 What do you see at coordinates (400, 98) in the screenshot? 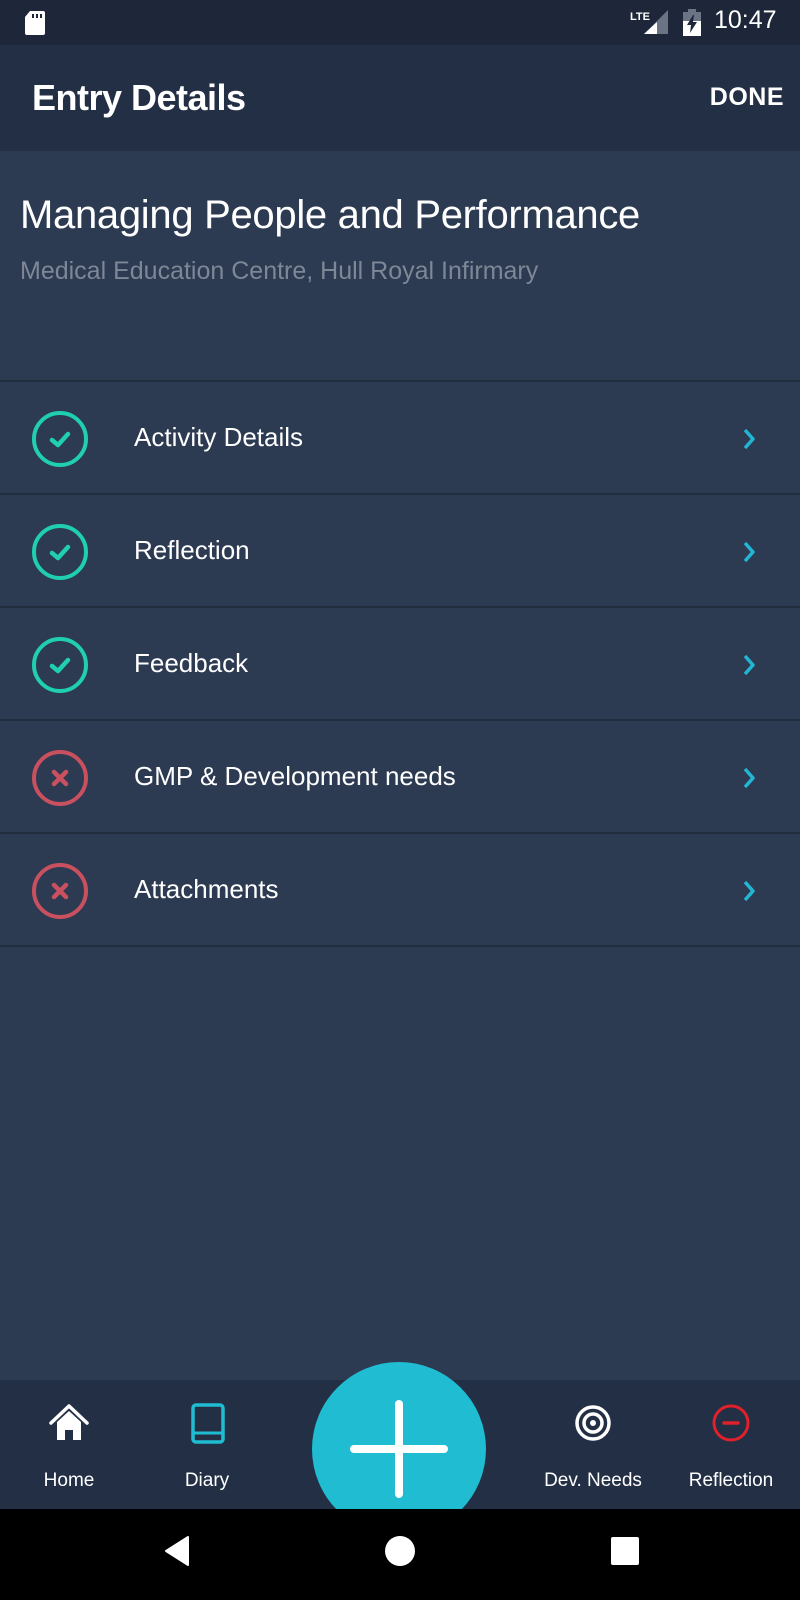
I see `app-bar: Entry Details DONE` at bounding box center [400, 98].